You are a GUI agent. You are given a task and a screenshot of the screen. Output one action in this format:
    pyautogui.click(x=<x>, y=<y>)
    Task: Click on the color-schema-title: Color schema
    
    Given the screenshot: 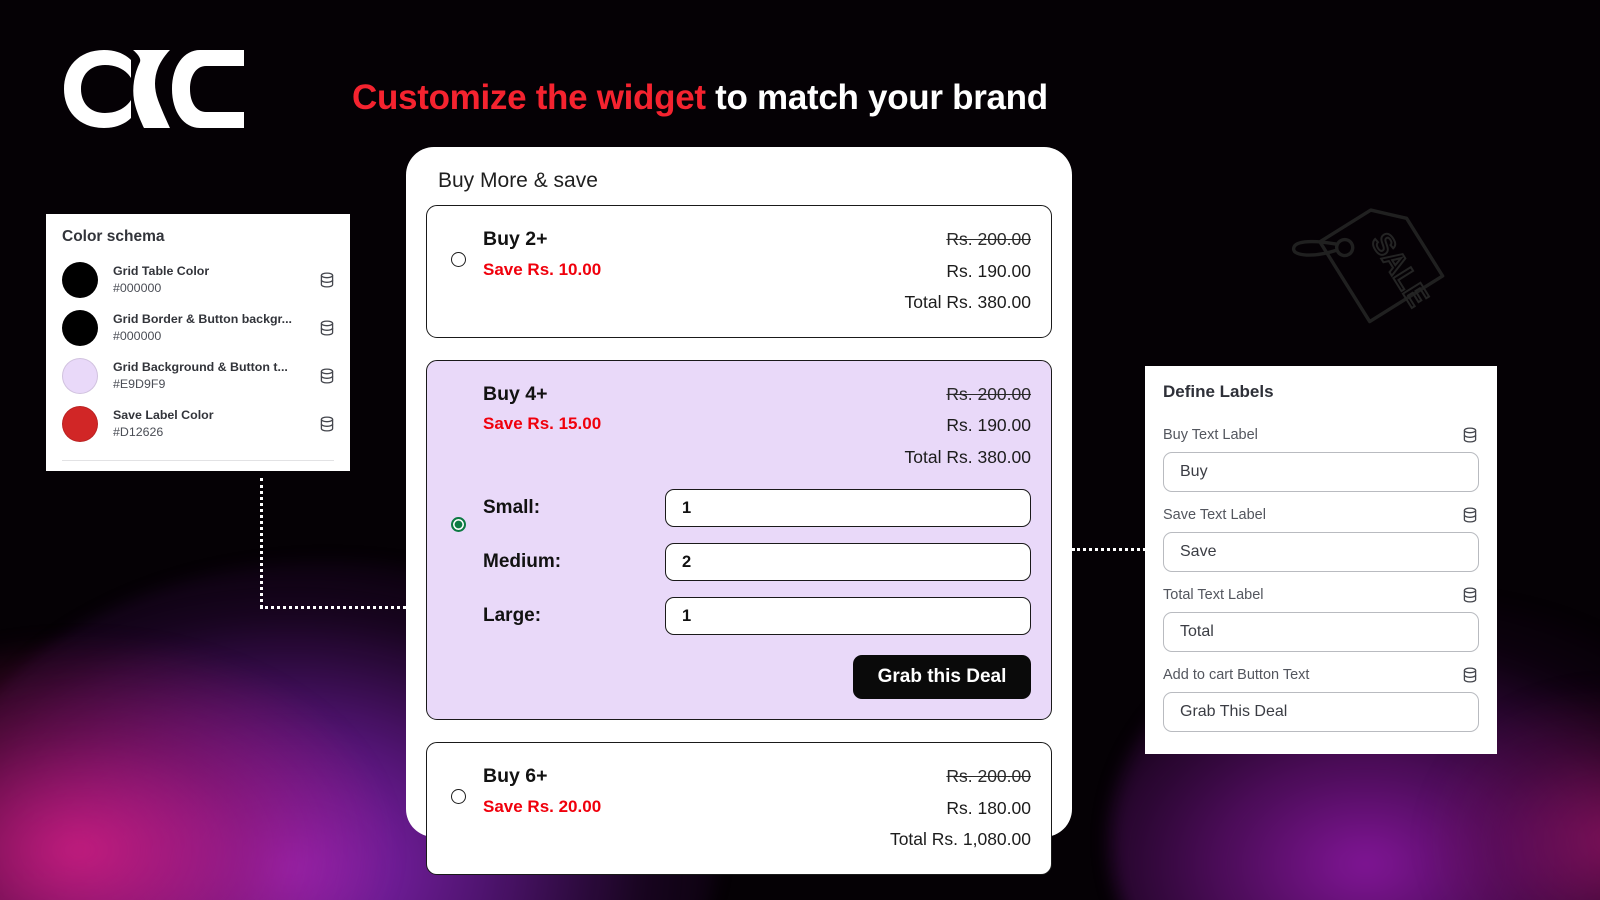 What is the action you would take?
    pyautogui.click(x=113, y=236)
    